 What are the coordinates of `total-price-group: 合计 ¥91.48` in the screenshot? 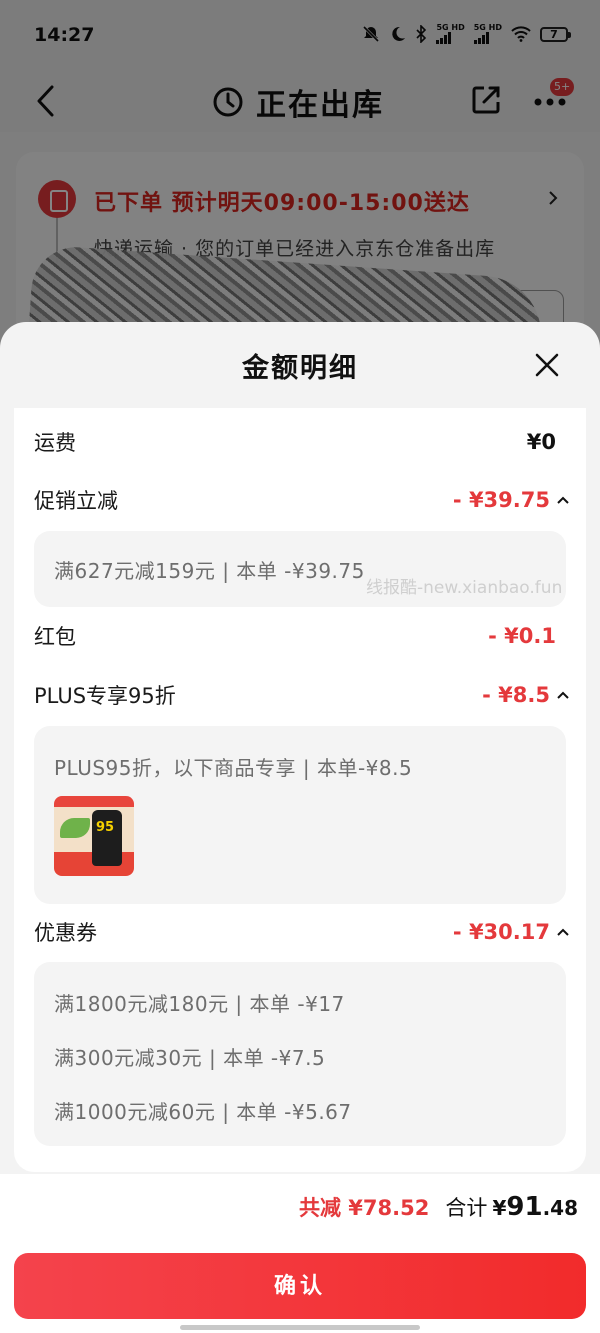 It's located at (511, 1207).